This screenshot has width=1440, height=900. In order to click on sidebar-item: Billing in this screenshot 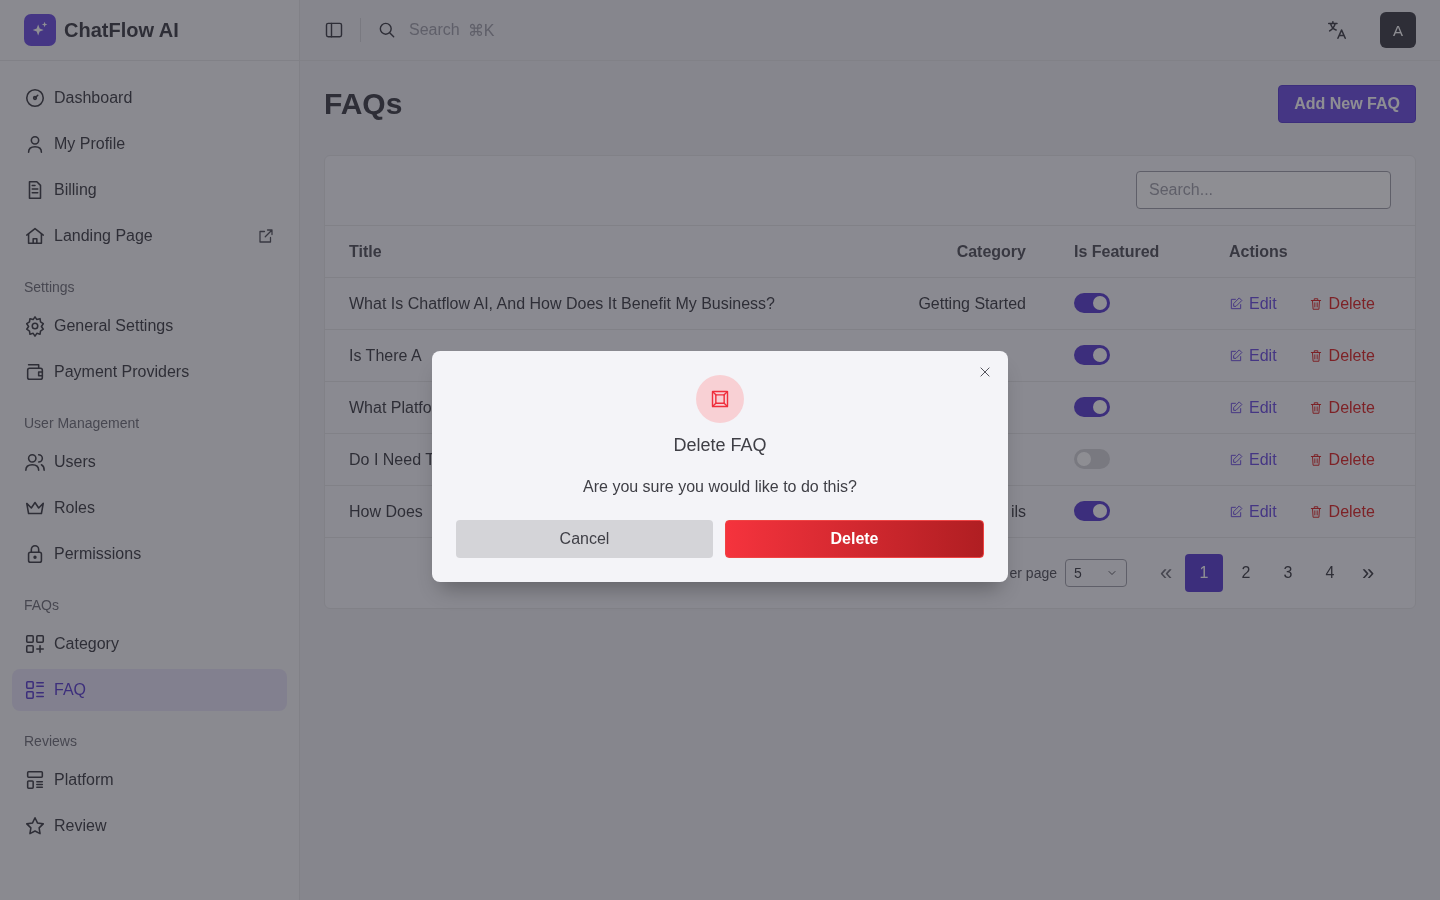, I will do `click(149, 190)`.